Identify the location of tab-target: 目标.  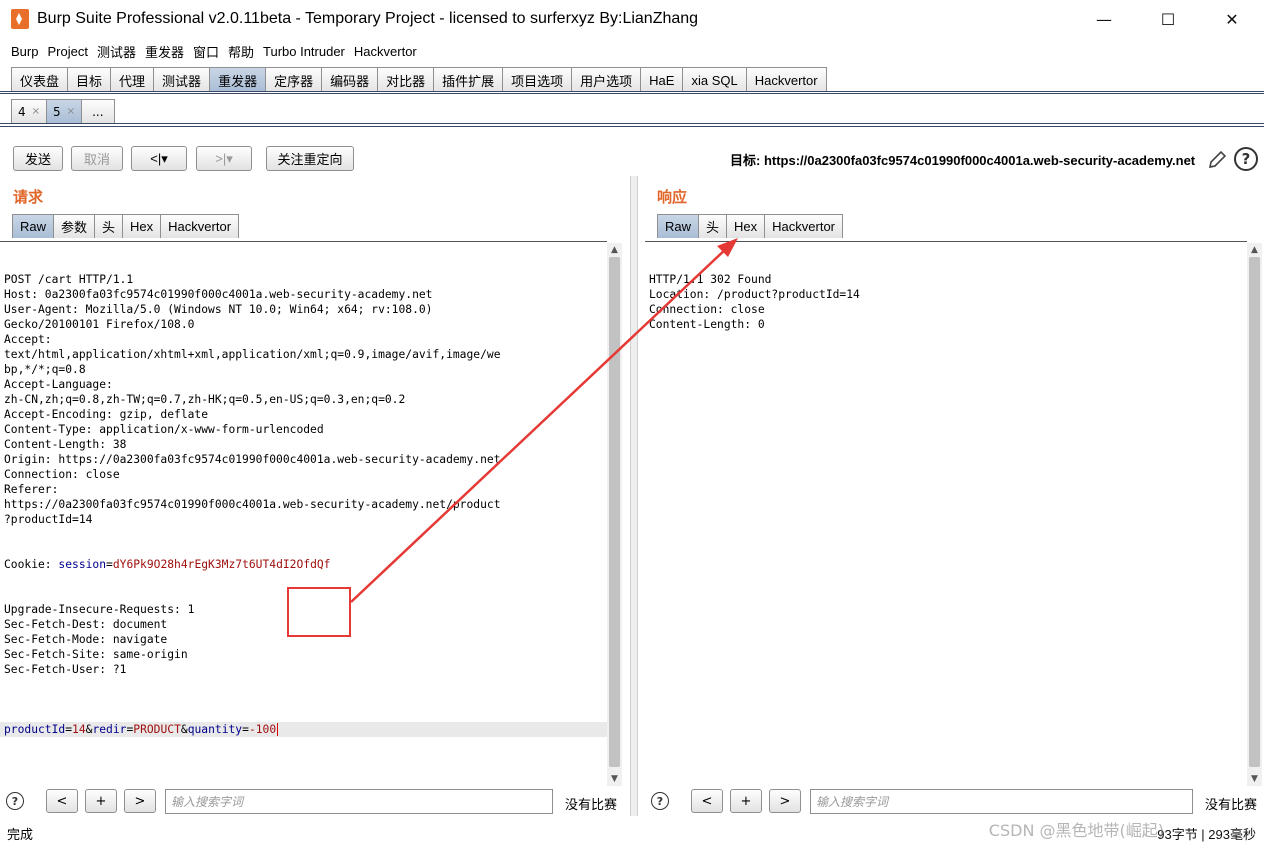
(89, 79).